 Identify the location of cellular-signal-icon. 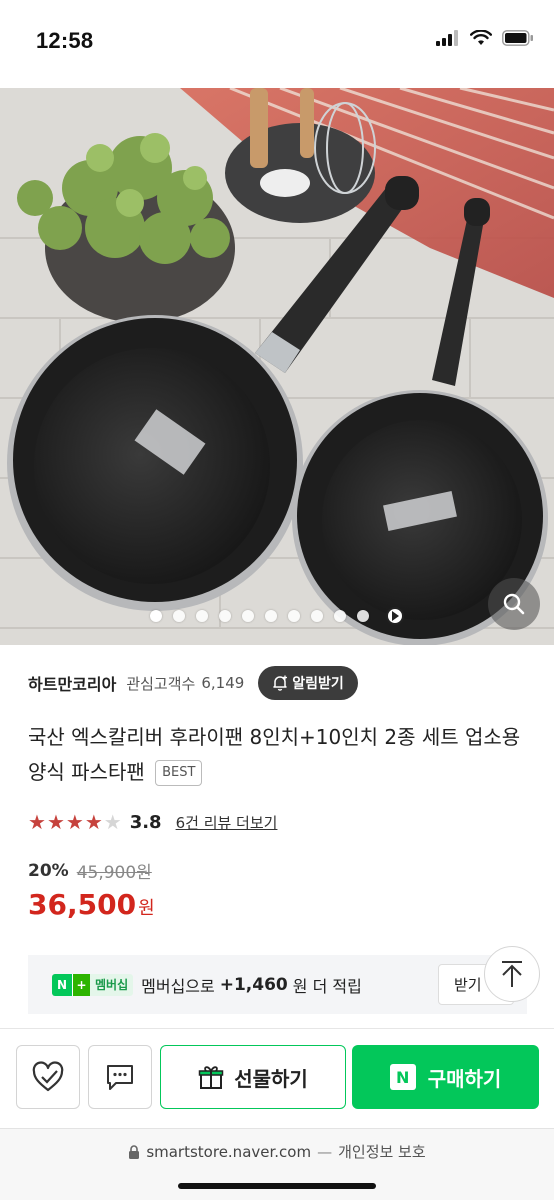
(448, 40).